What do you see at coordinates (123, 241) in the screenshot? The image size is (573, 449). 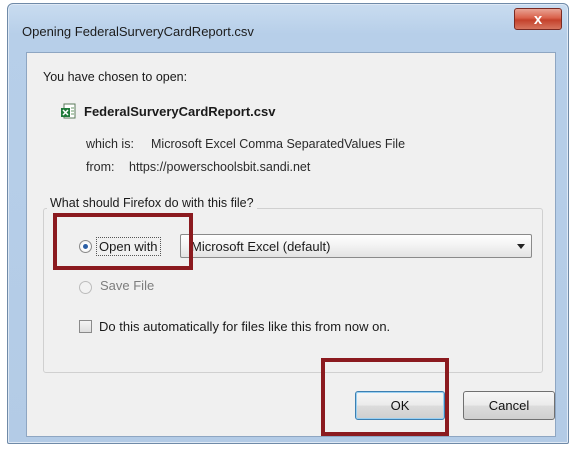 I see `open-with-highlight-box` at bounding box center [123, 241].